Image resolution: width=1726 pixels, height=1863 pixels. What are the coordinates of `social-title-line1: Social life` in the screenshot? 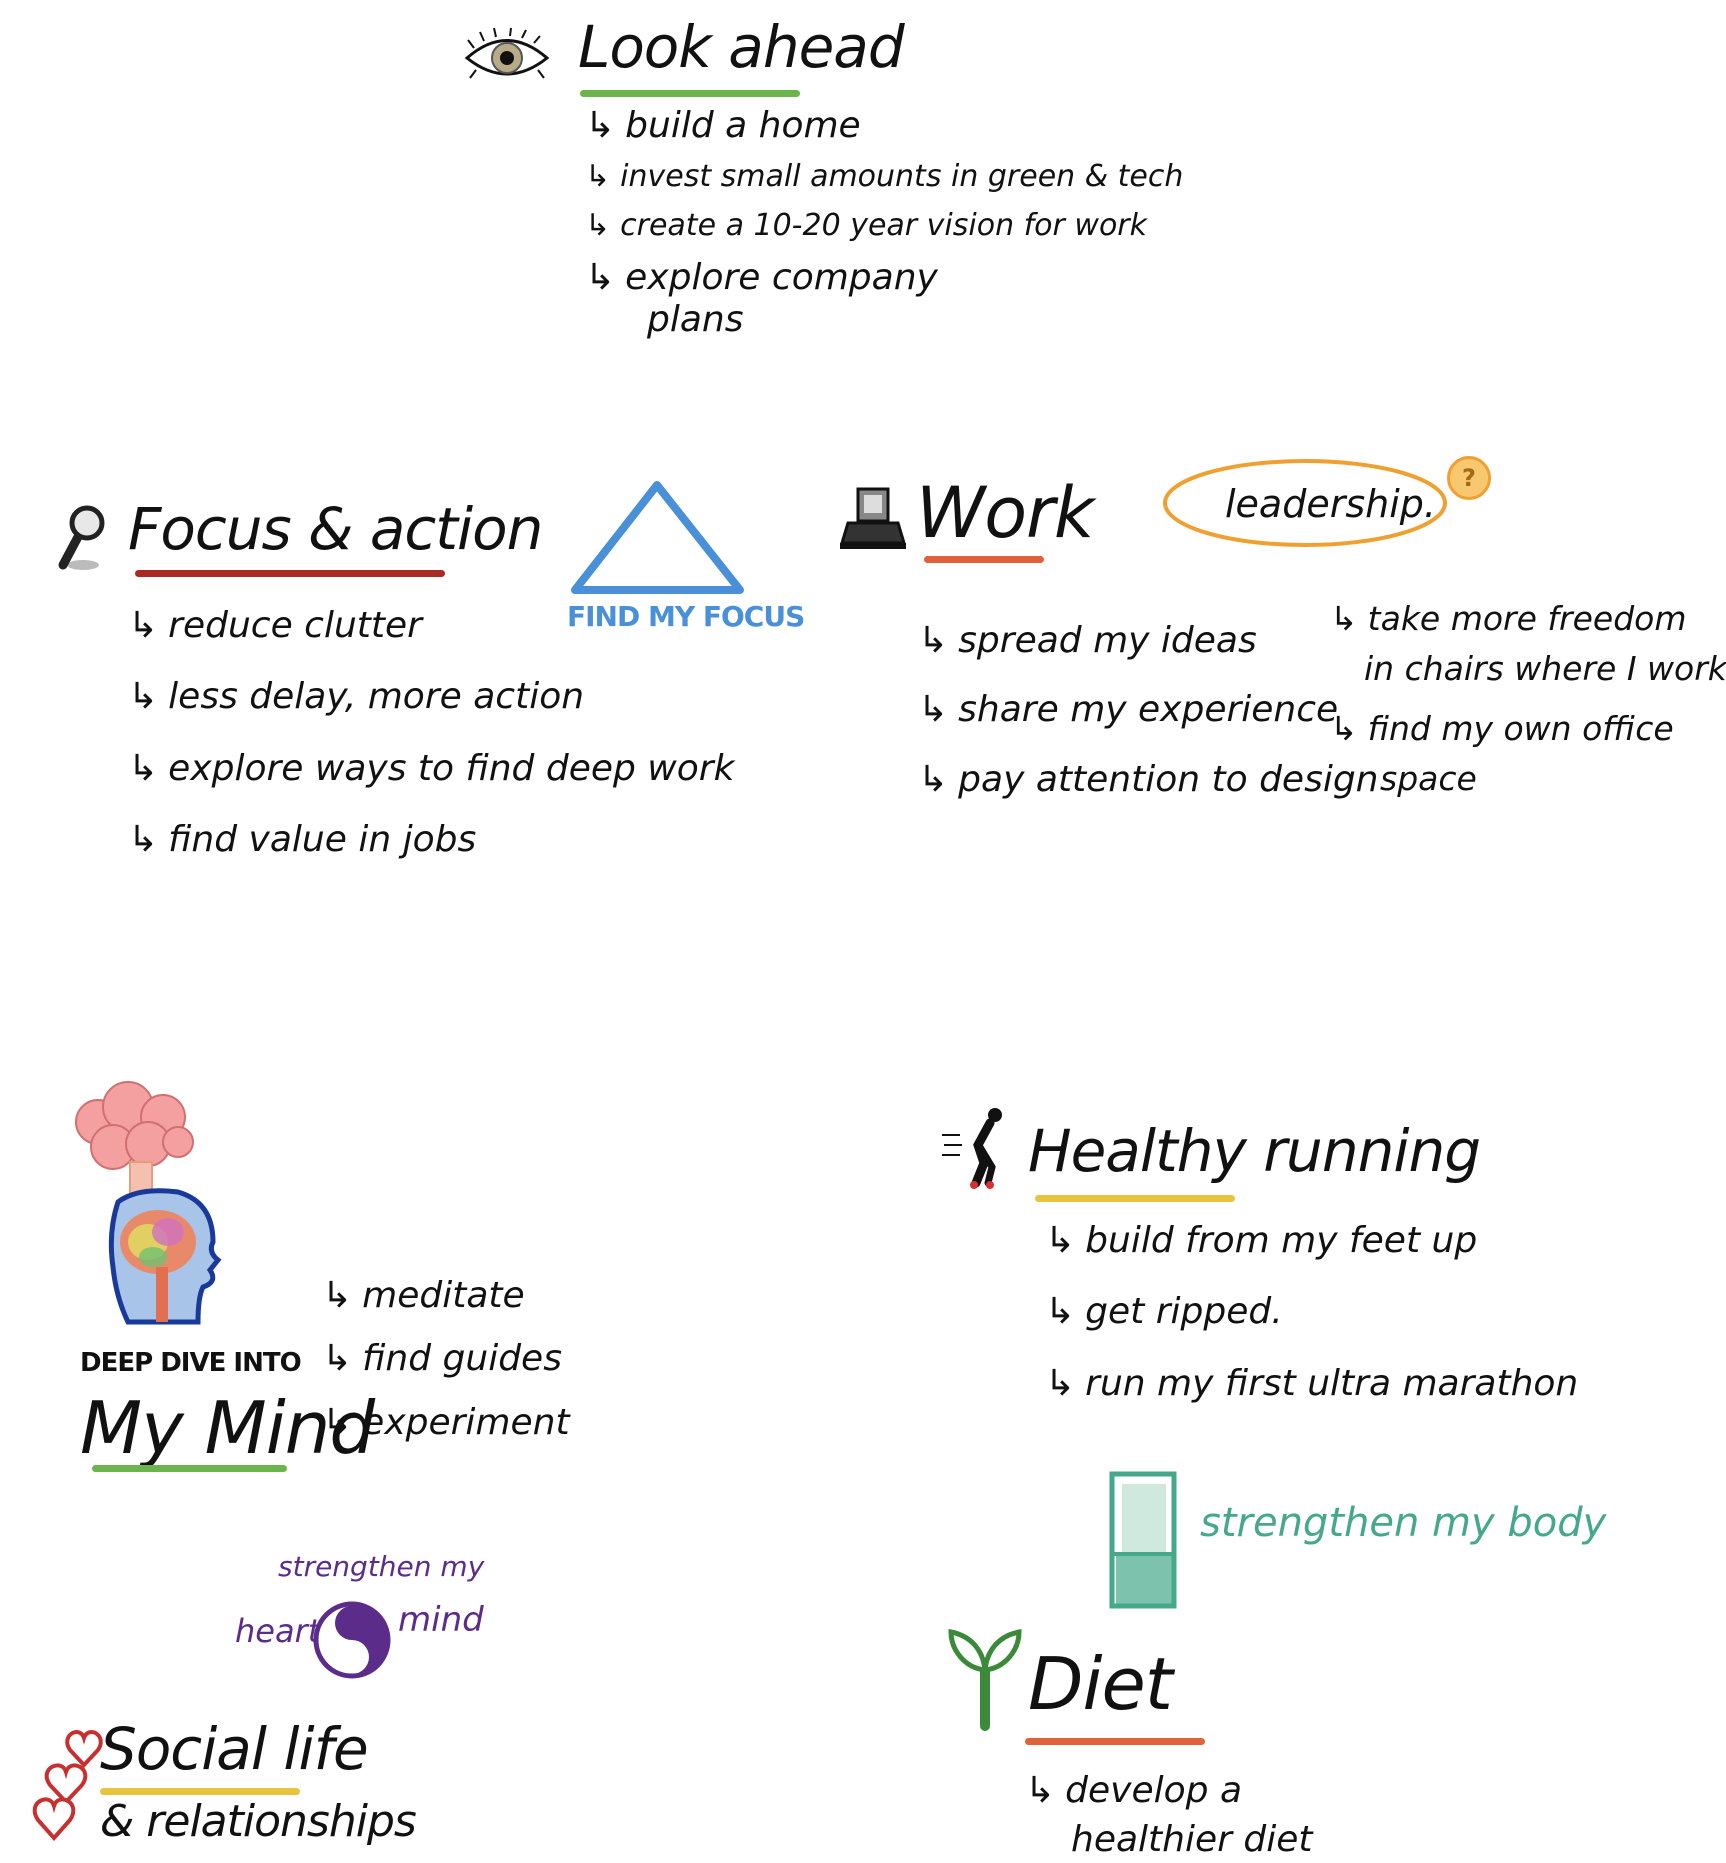 It's located at (234, 1749).